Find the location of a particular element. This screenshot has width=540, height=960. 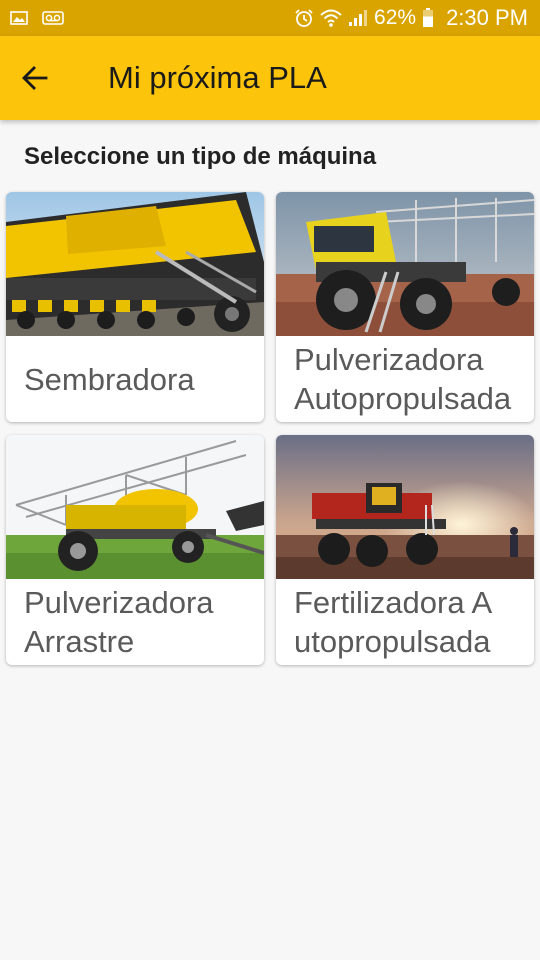

machine-card-sembradora: Sembradora is located at coordinates (135, 307).